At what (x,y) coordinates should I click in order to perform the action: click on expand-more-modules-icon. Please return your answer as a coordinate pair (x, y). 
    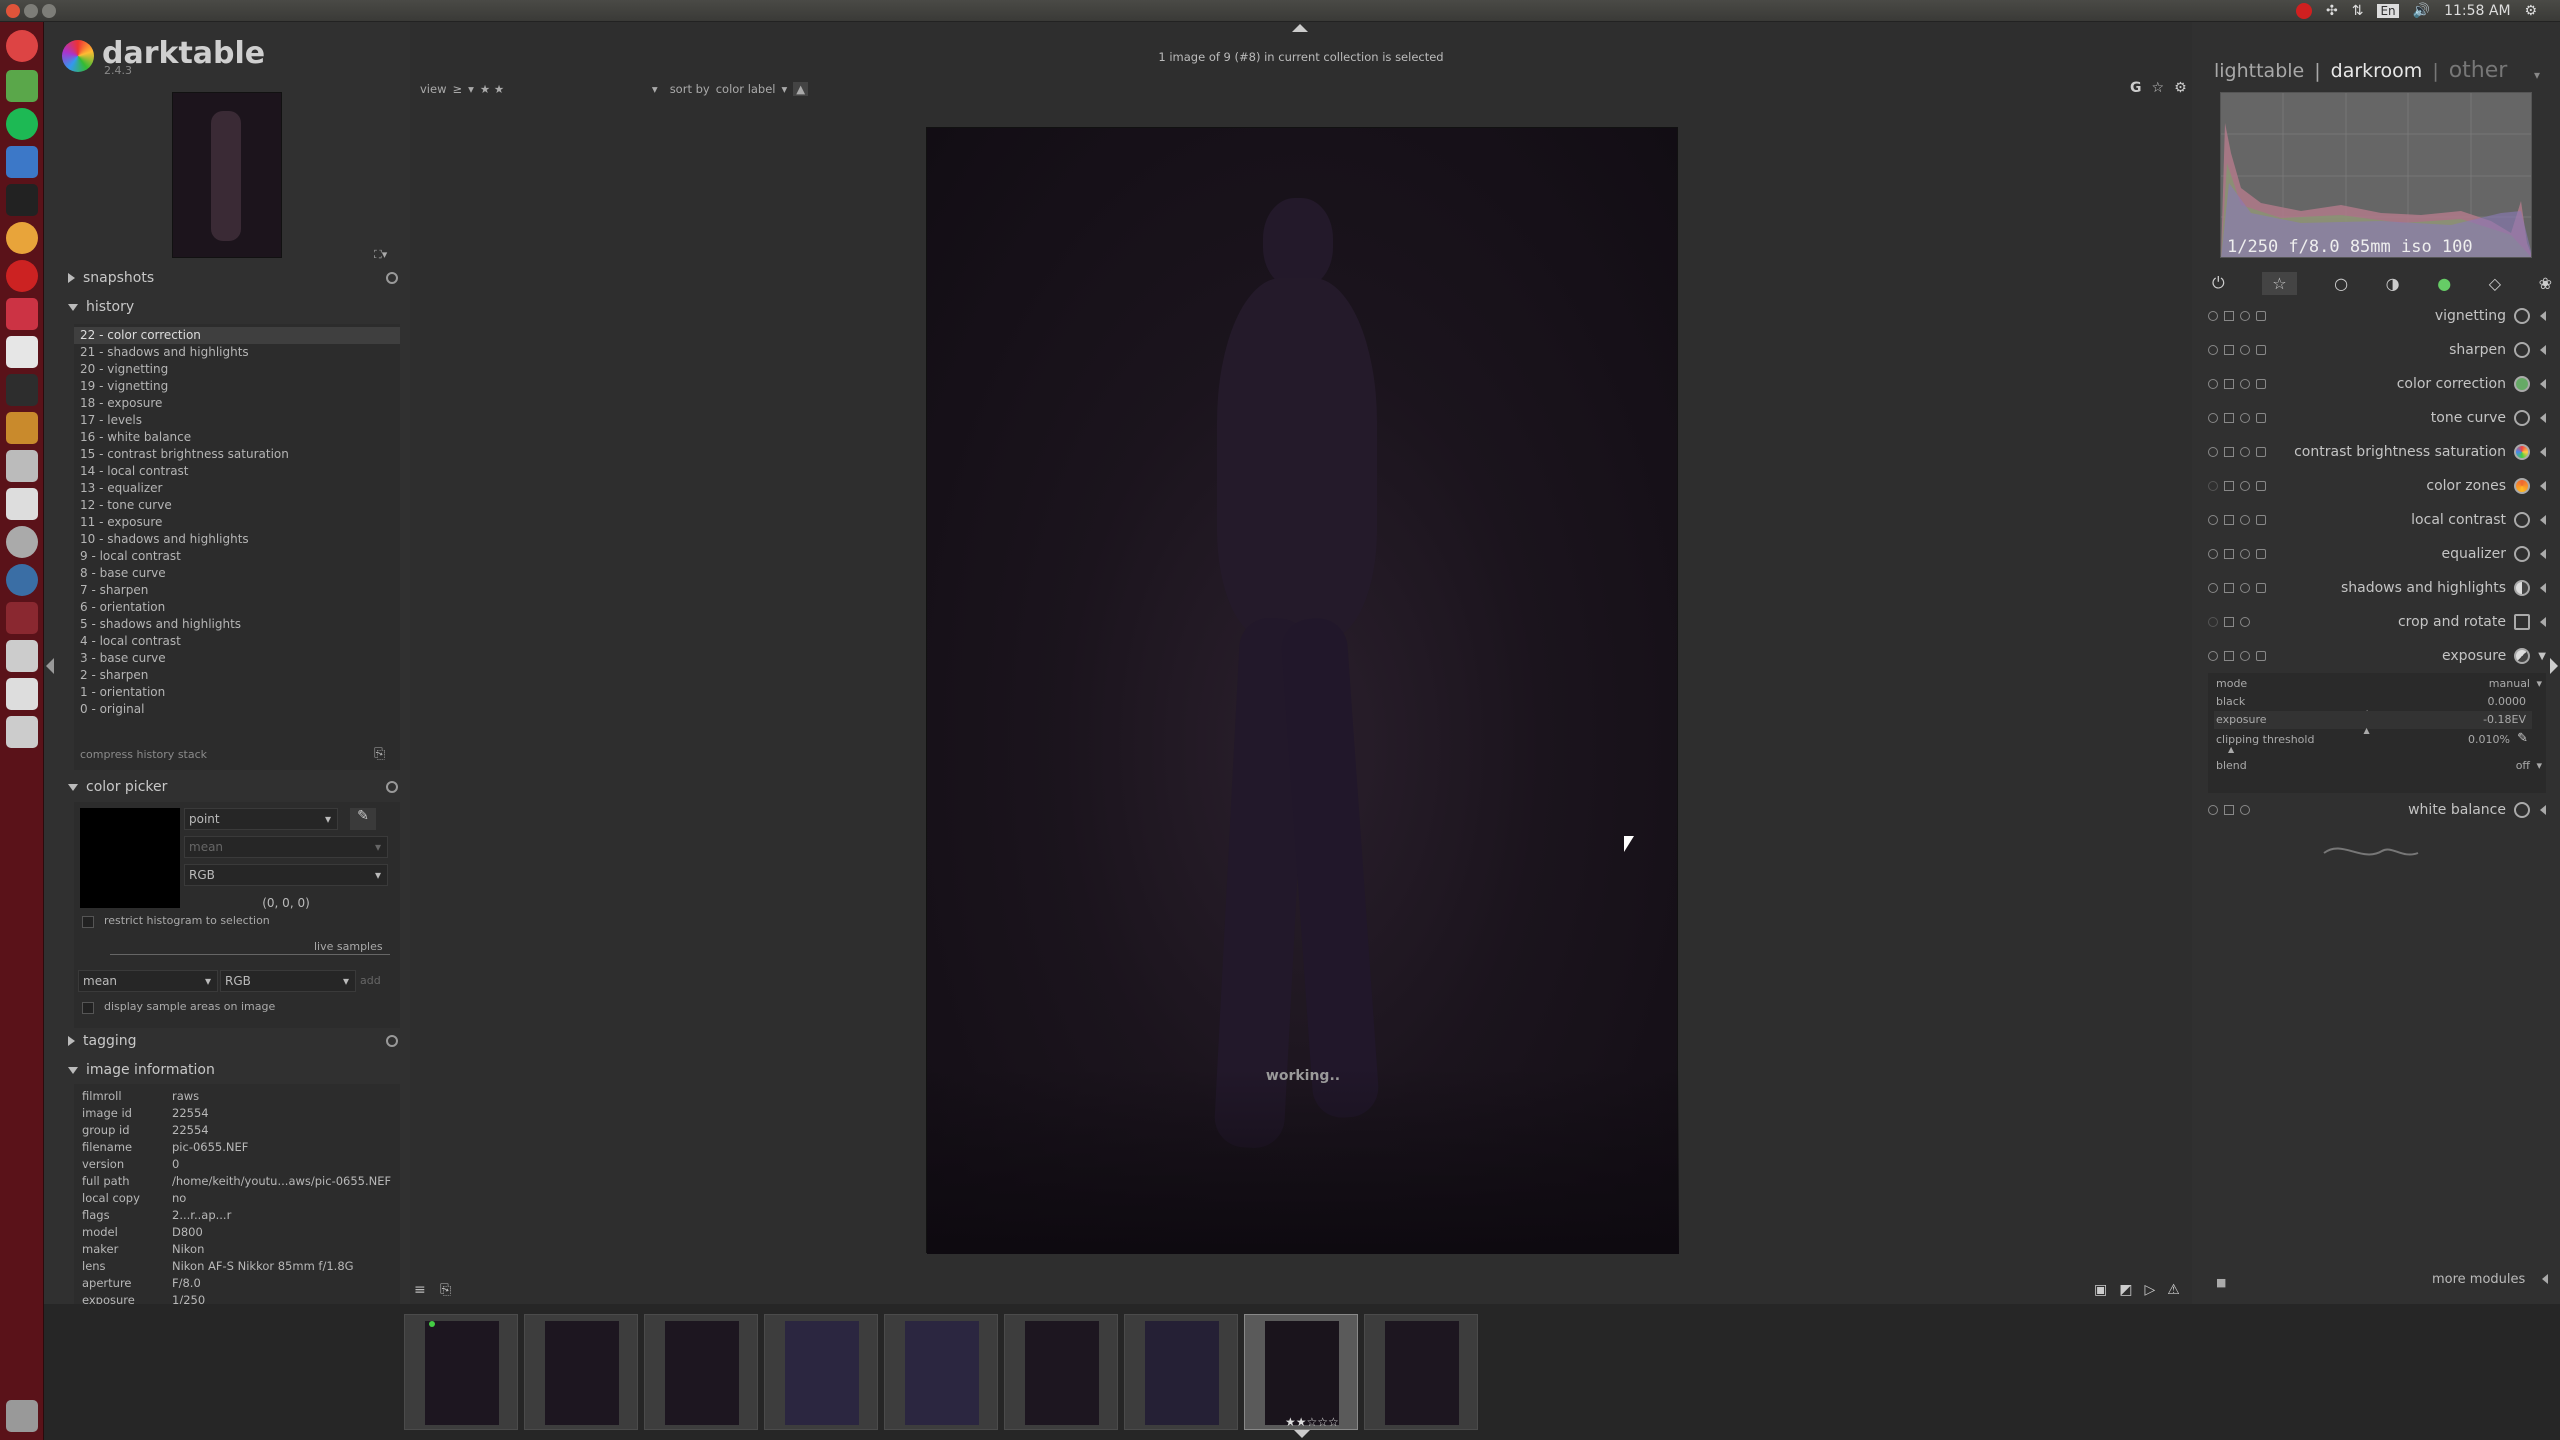
    Looking at the image, I should click on (2545, 1279).